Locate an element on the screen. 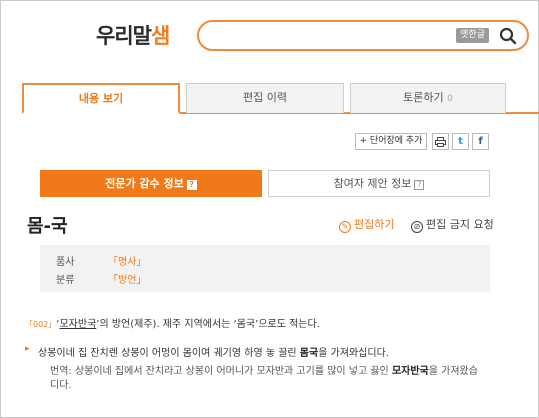  edit-ban-request-link: ⊘ 편집 금지 요청 is located at coordinates (452, 224).